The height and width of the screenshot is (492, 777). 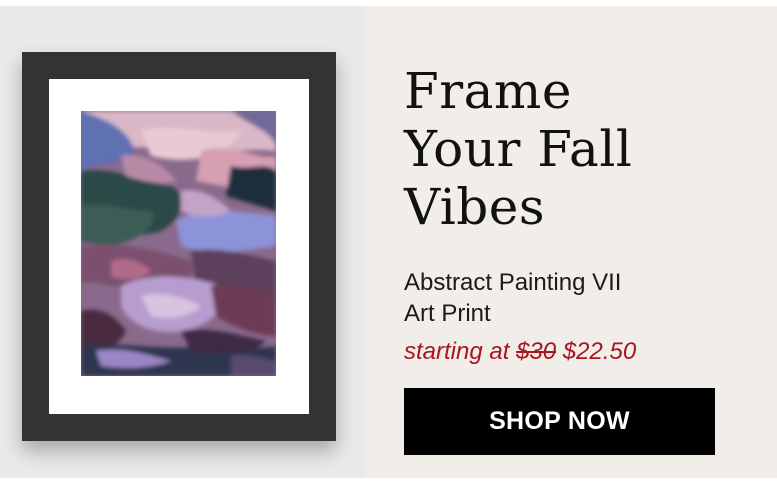 I want to click on abstract-painting-artwork, so click(x=178, y=243).